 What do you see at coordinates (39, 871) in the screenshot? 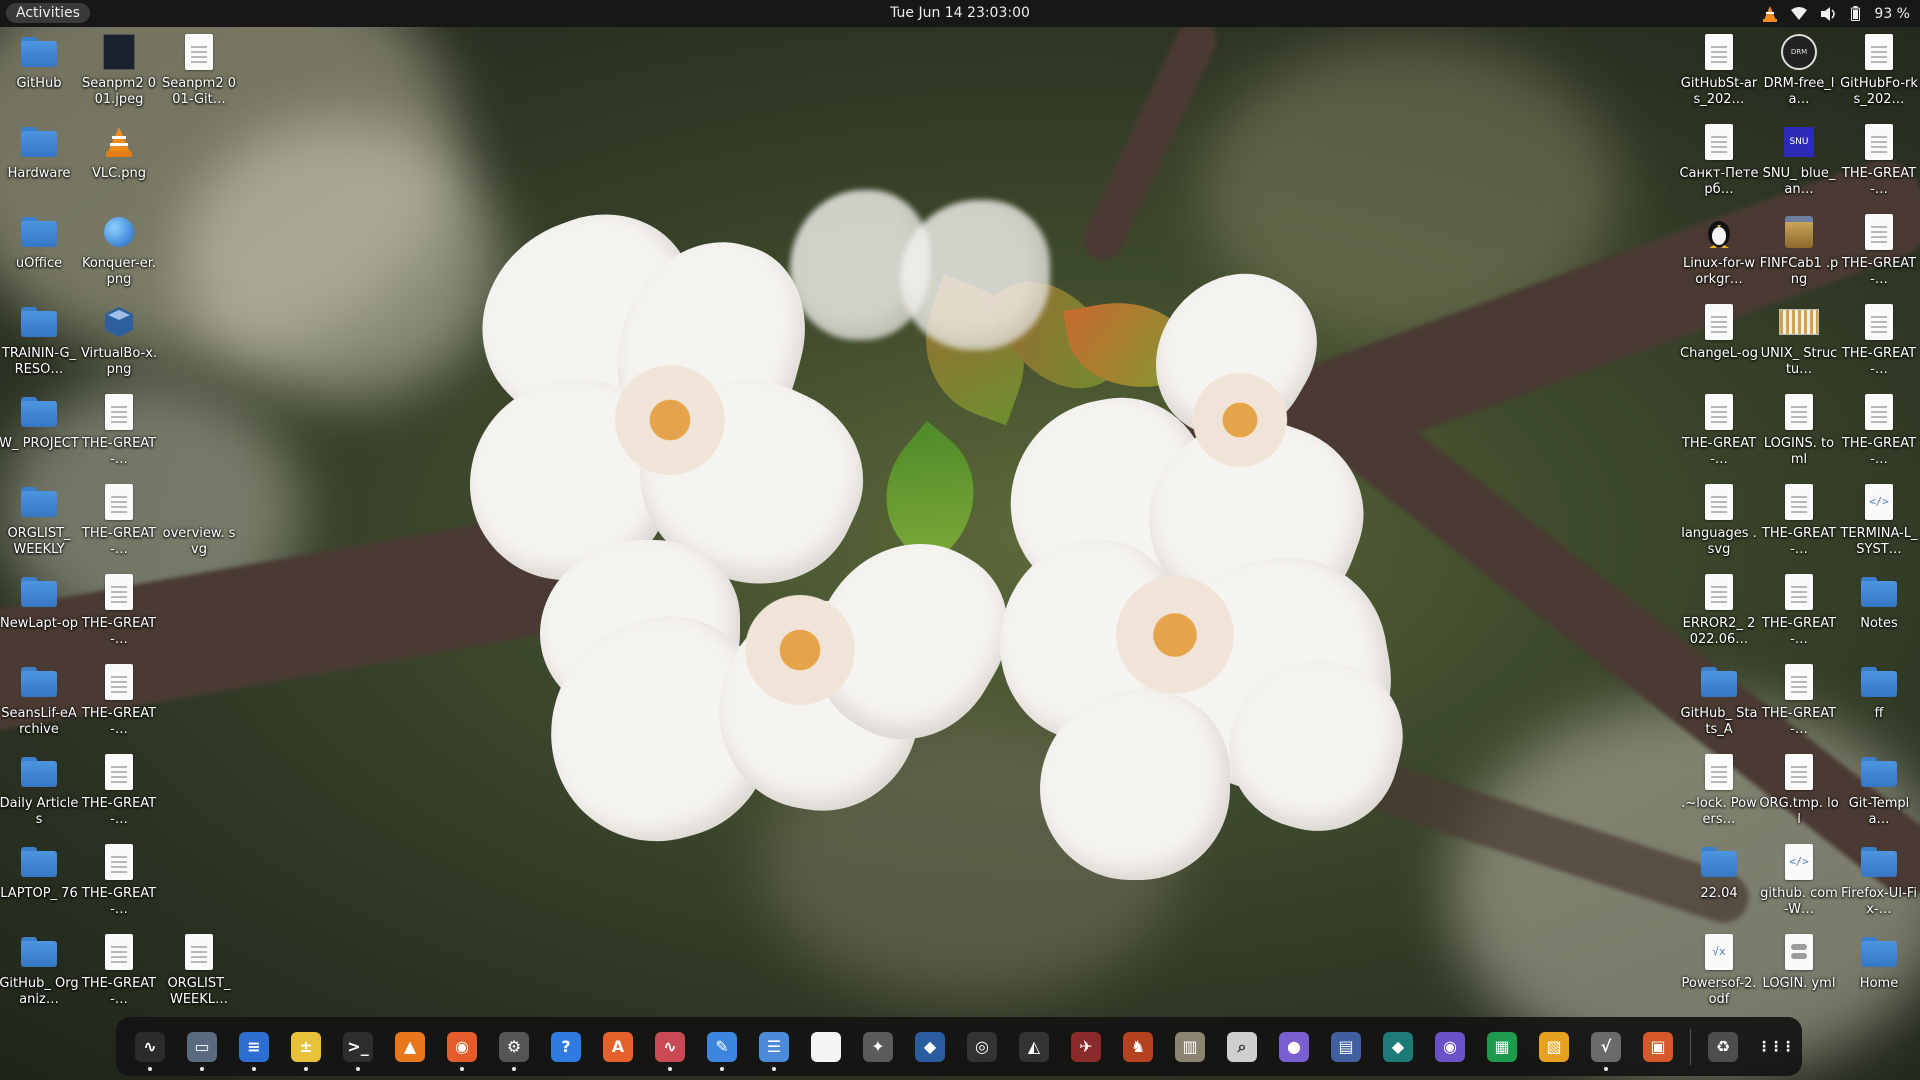
I see `desktop-icon: LAPTOP_ 76` at bounding box center [39, 871].